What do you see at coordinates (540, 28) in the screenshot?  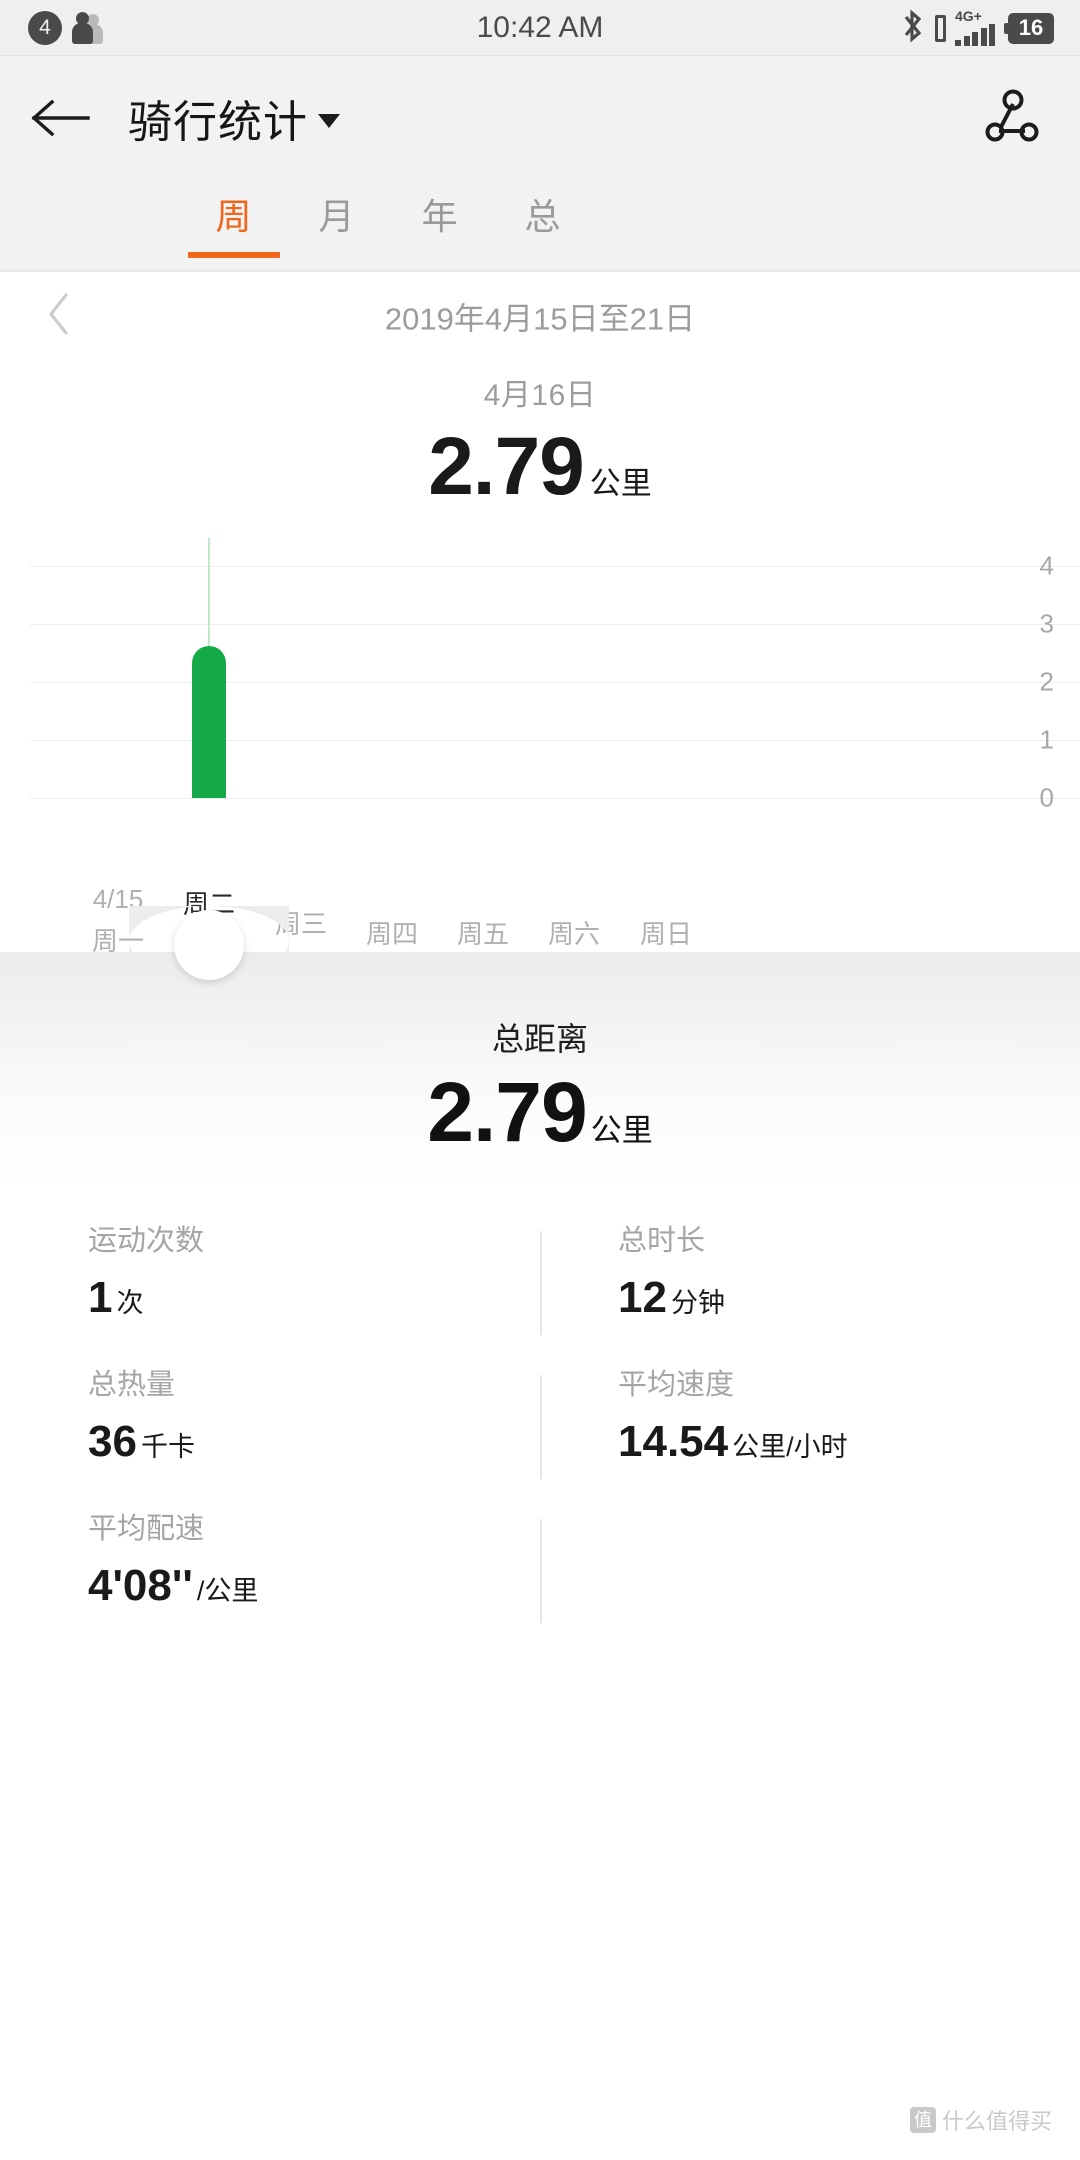 I see `status-bar: 4 10:42 AM 4G+ 16` at bounding box center [540, 28].